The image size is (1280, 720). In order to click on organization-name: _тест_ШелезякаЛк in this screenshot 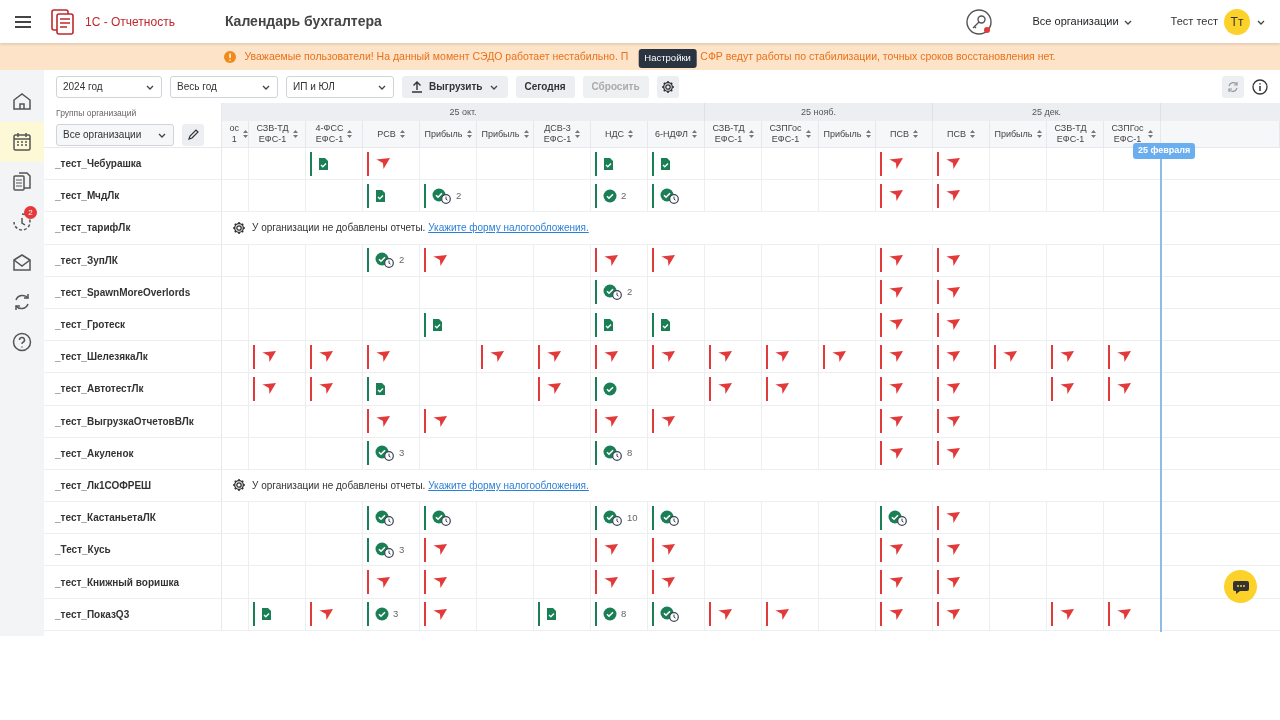, I will do `click(133, 357)`.